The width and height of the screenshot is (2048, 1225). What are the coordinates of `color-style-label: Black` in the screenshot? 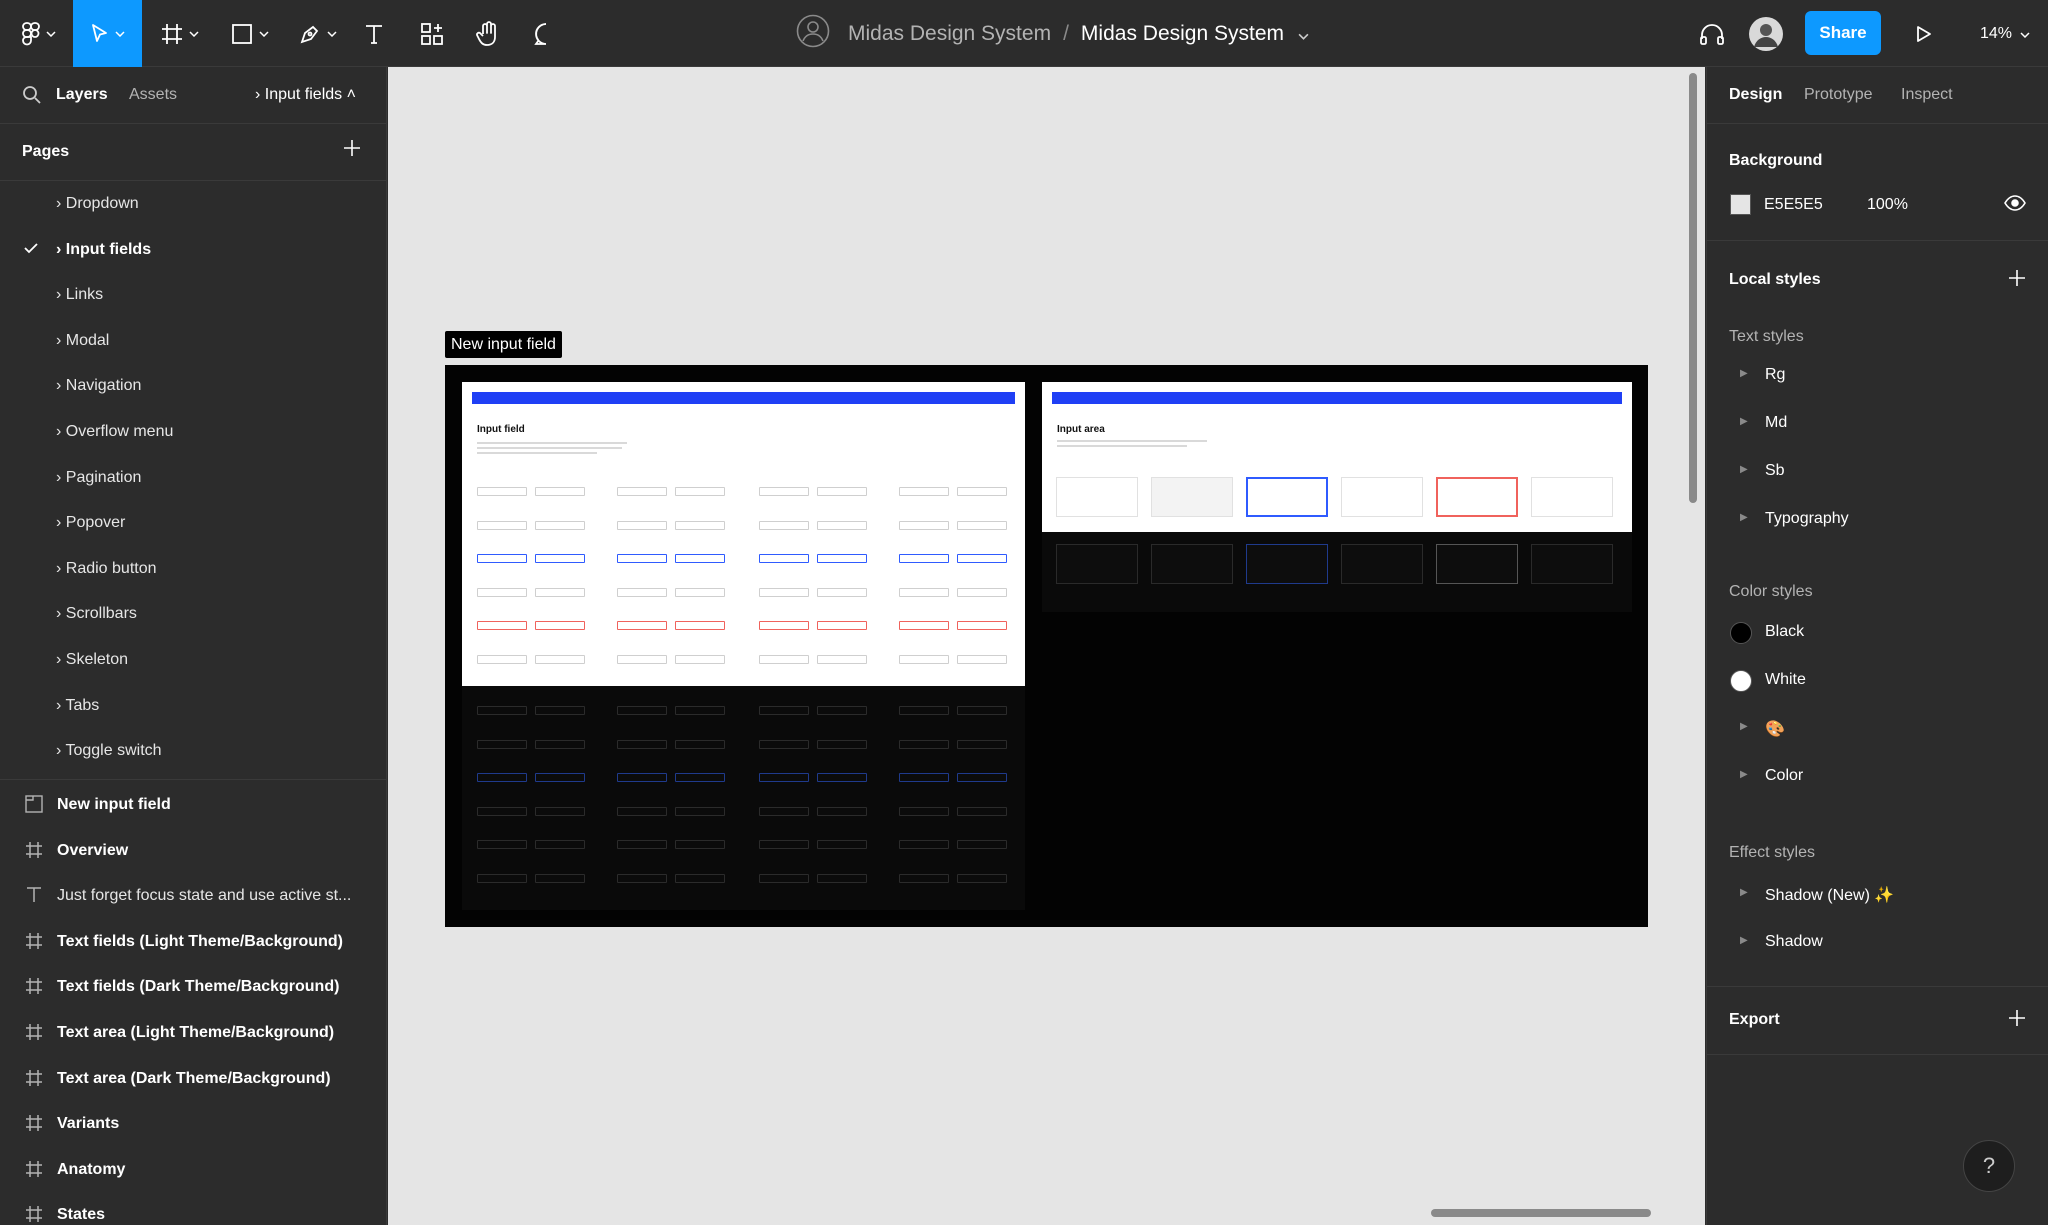 It's located at (1785, 631).